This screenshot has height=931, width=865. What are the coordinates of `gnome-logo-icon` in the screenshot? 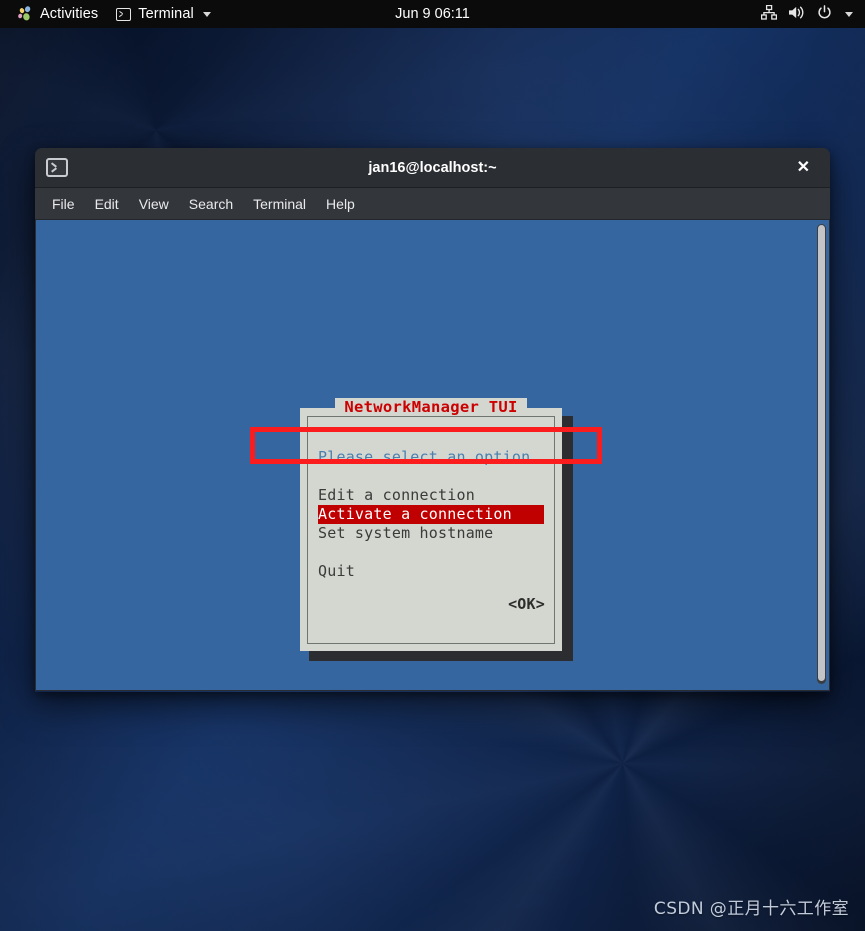 It's located at (25, 14).